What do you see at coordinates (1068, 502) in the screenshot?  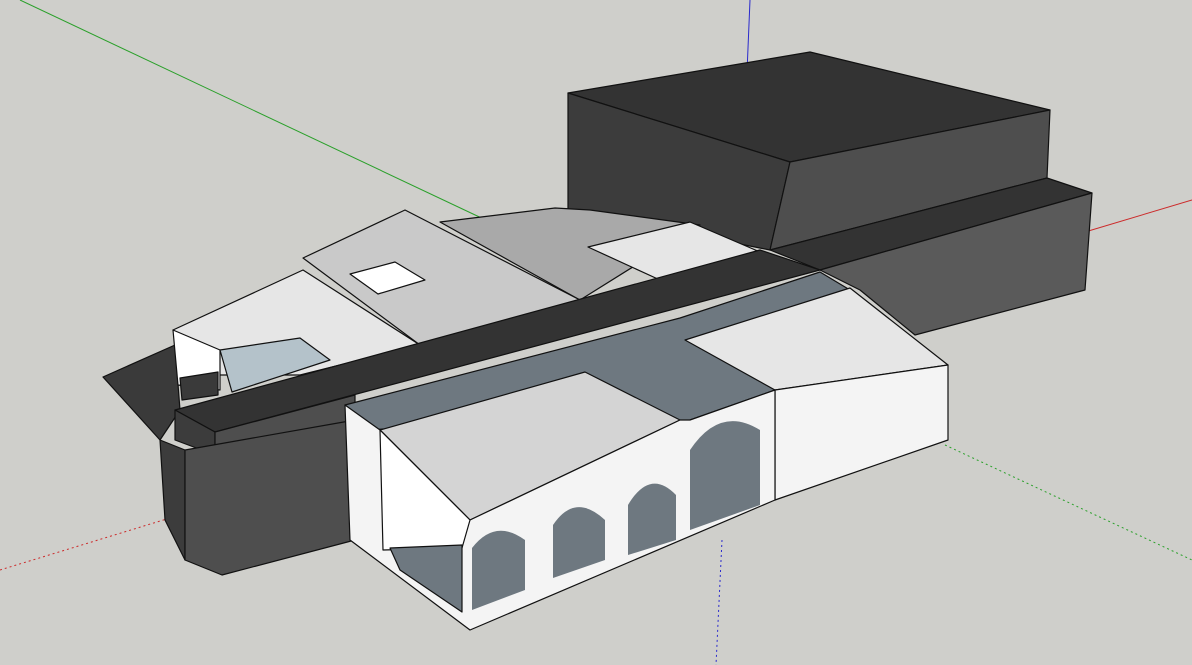 I see `green-axis-negative` at bounding box center [1068, 502].